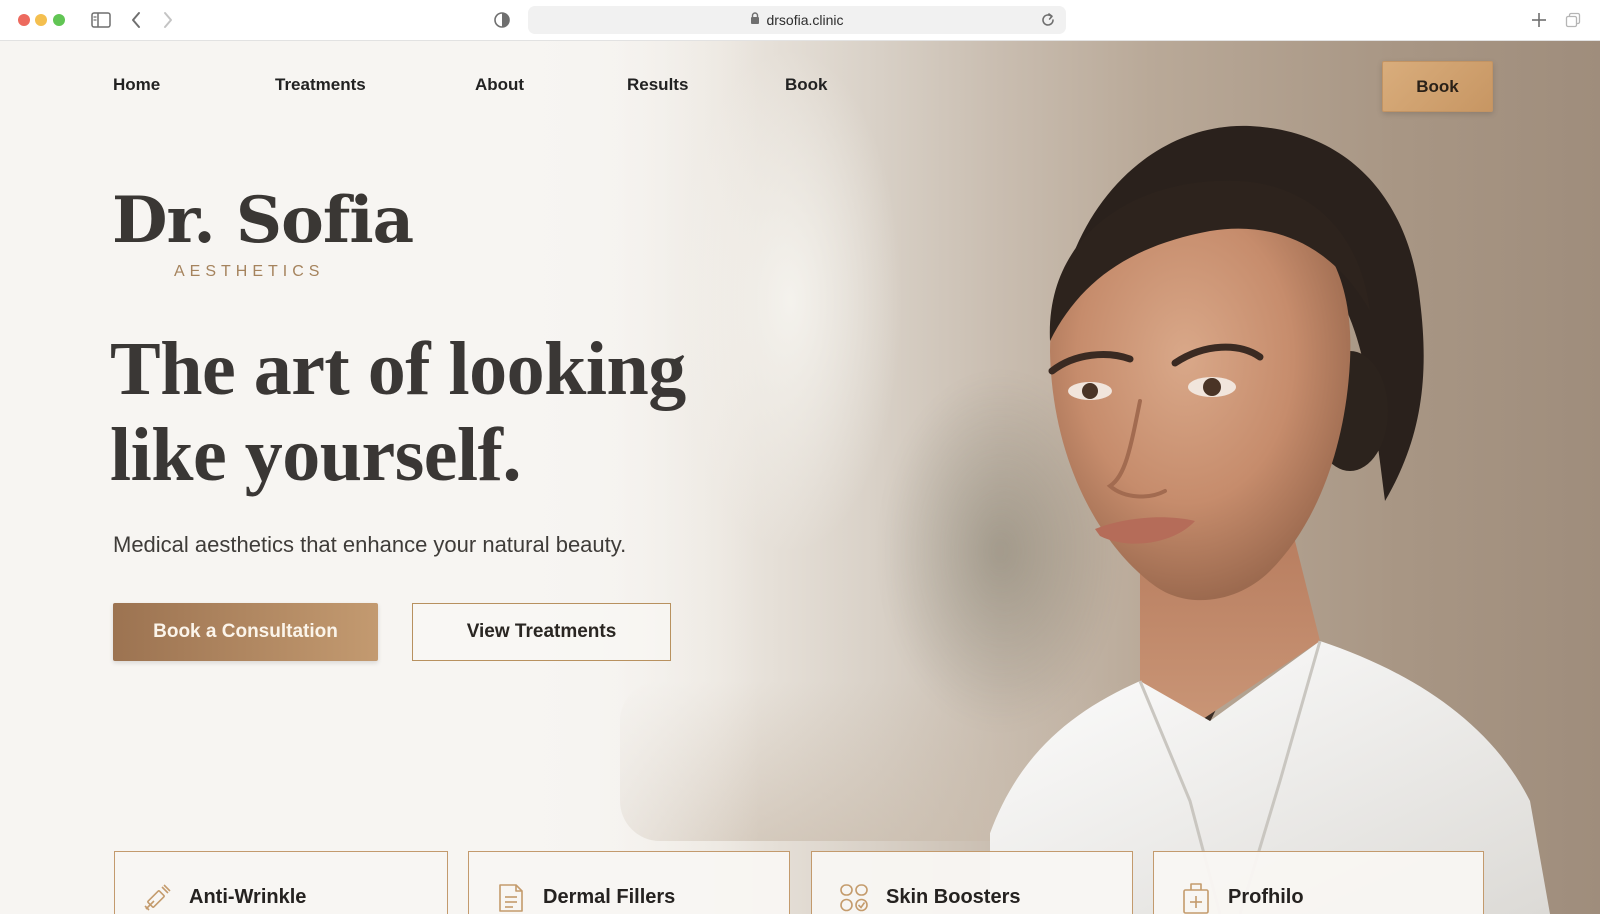 This screenshot has height=914, width=1600. I want to click on view-treatments-button: View Treatments, so click(541, 632).